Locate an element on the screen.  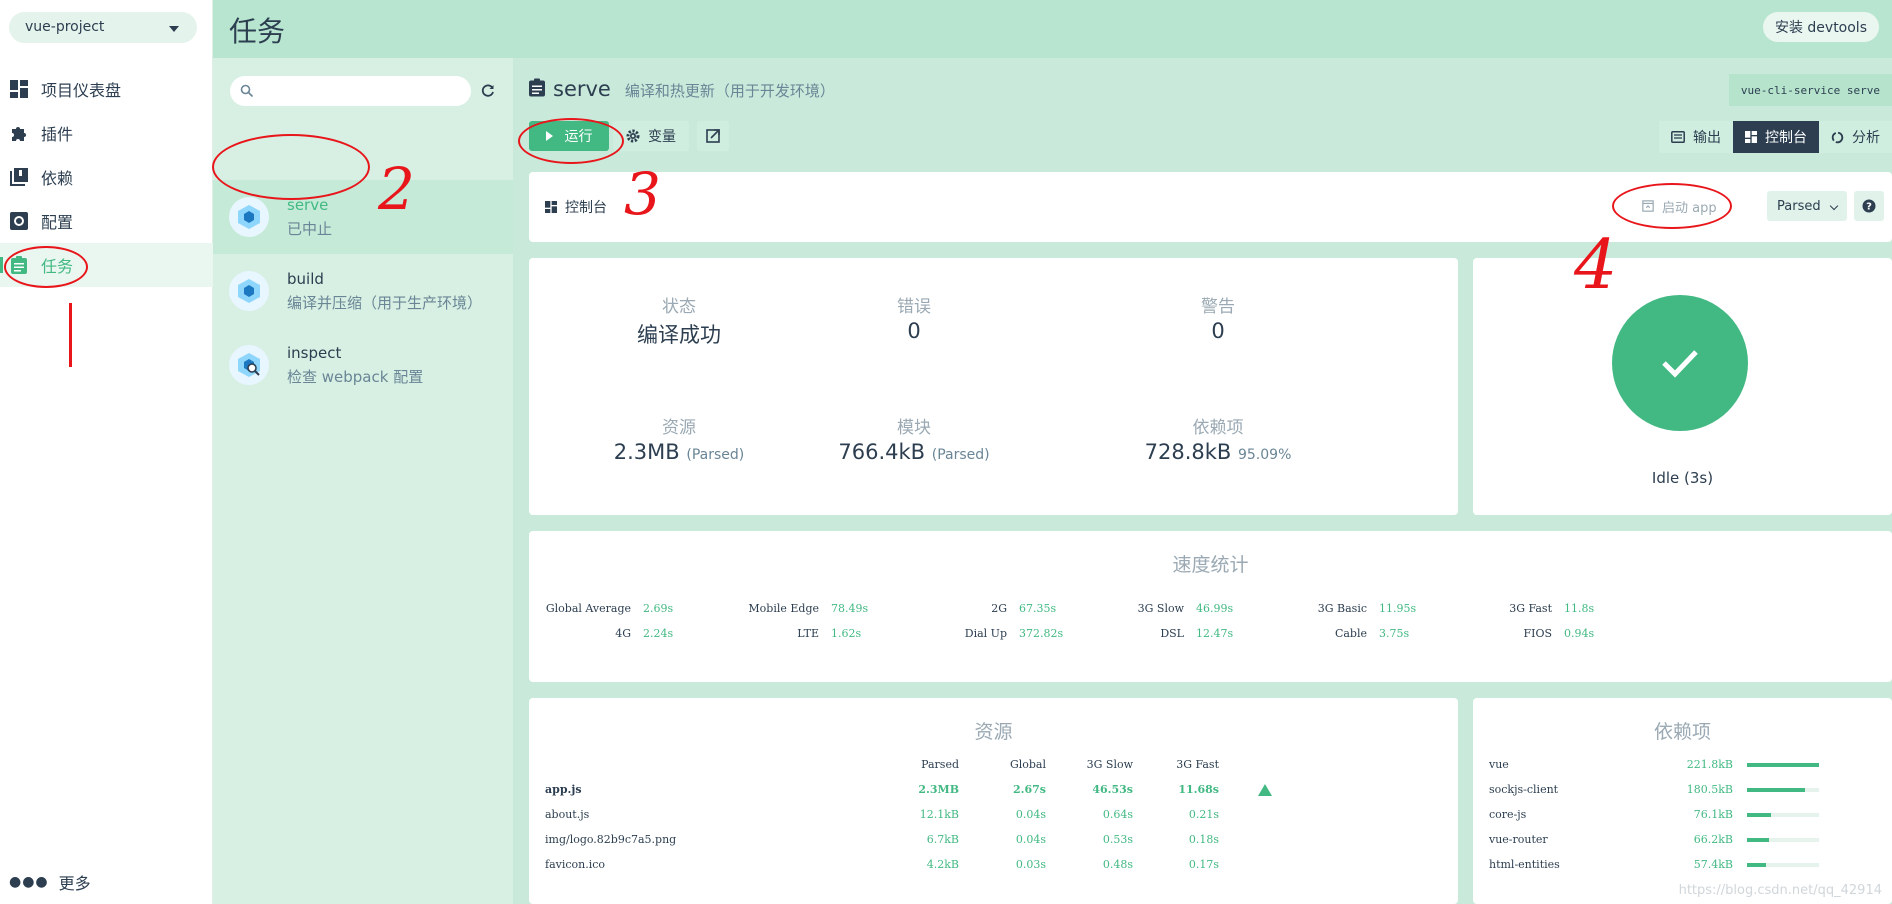
nav-item-plugins: 插件 is located at coordinates (106, 133).